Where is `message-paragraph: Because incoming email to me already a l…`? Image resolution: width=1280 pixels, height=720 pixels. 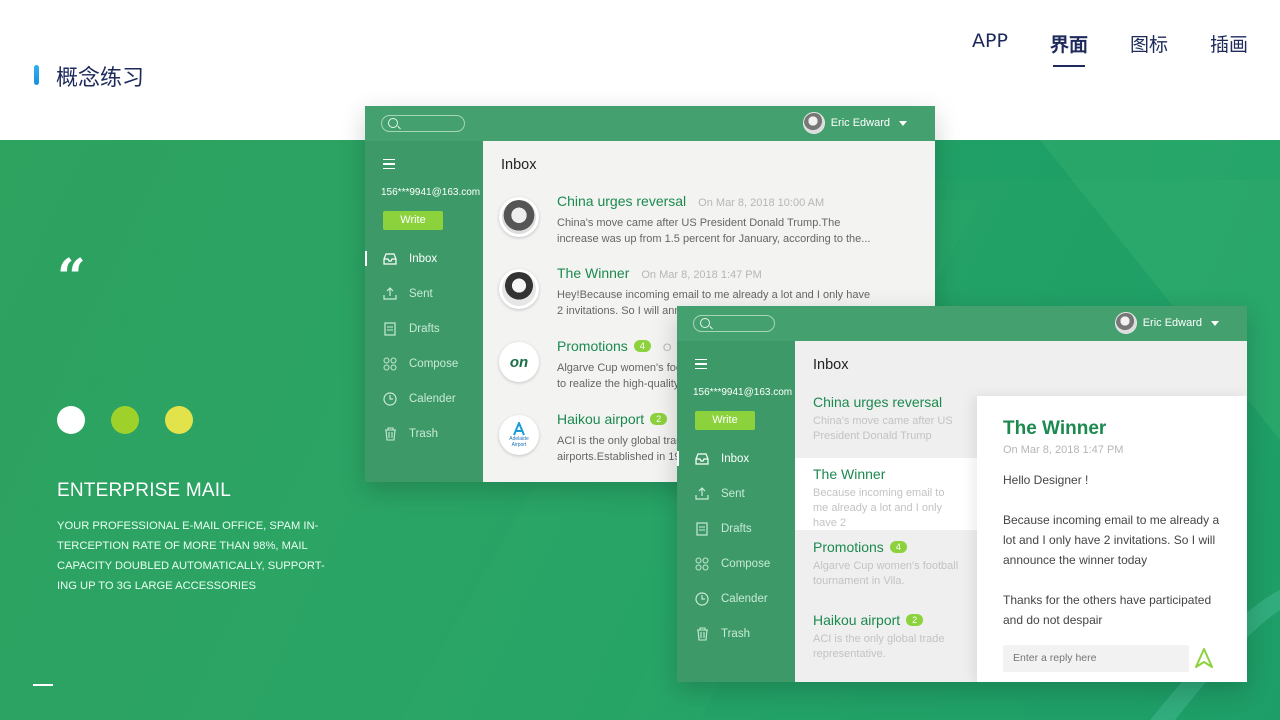 message-paragraph: Because incoming email to me already a l… is located at coordinates (1111, 540).